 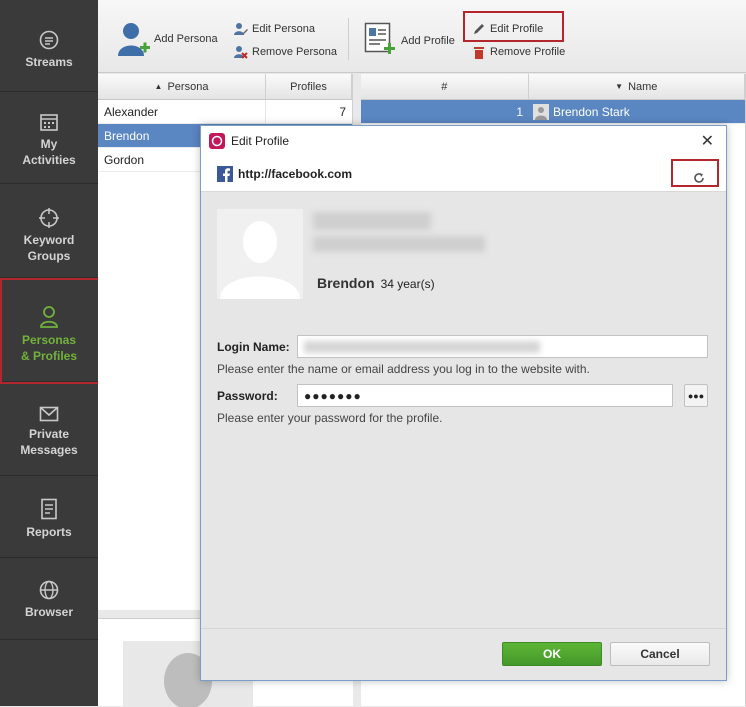 I want to click on calendar-icon, so click(x=49, y=122).